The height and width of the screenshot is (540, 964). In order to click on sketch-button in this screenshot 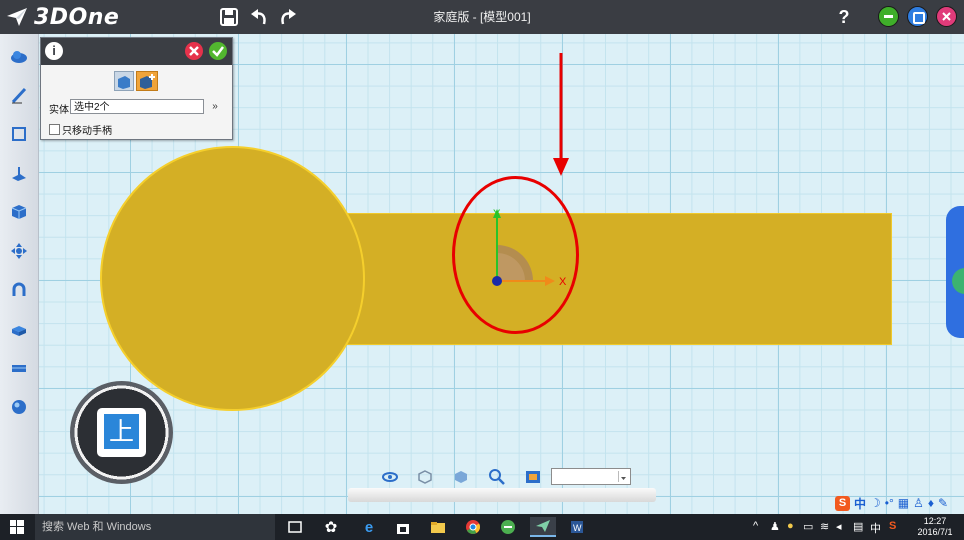, I will do `click(19, 95)`.